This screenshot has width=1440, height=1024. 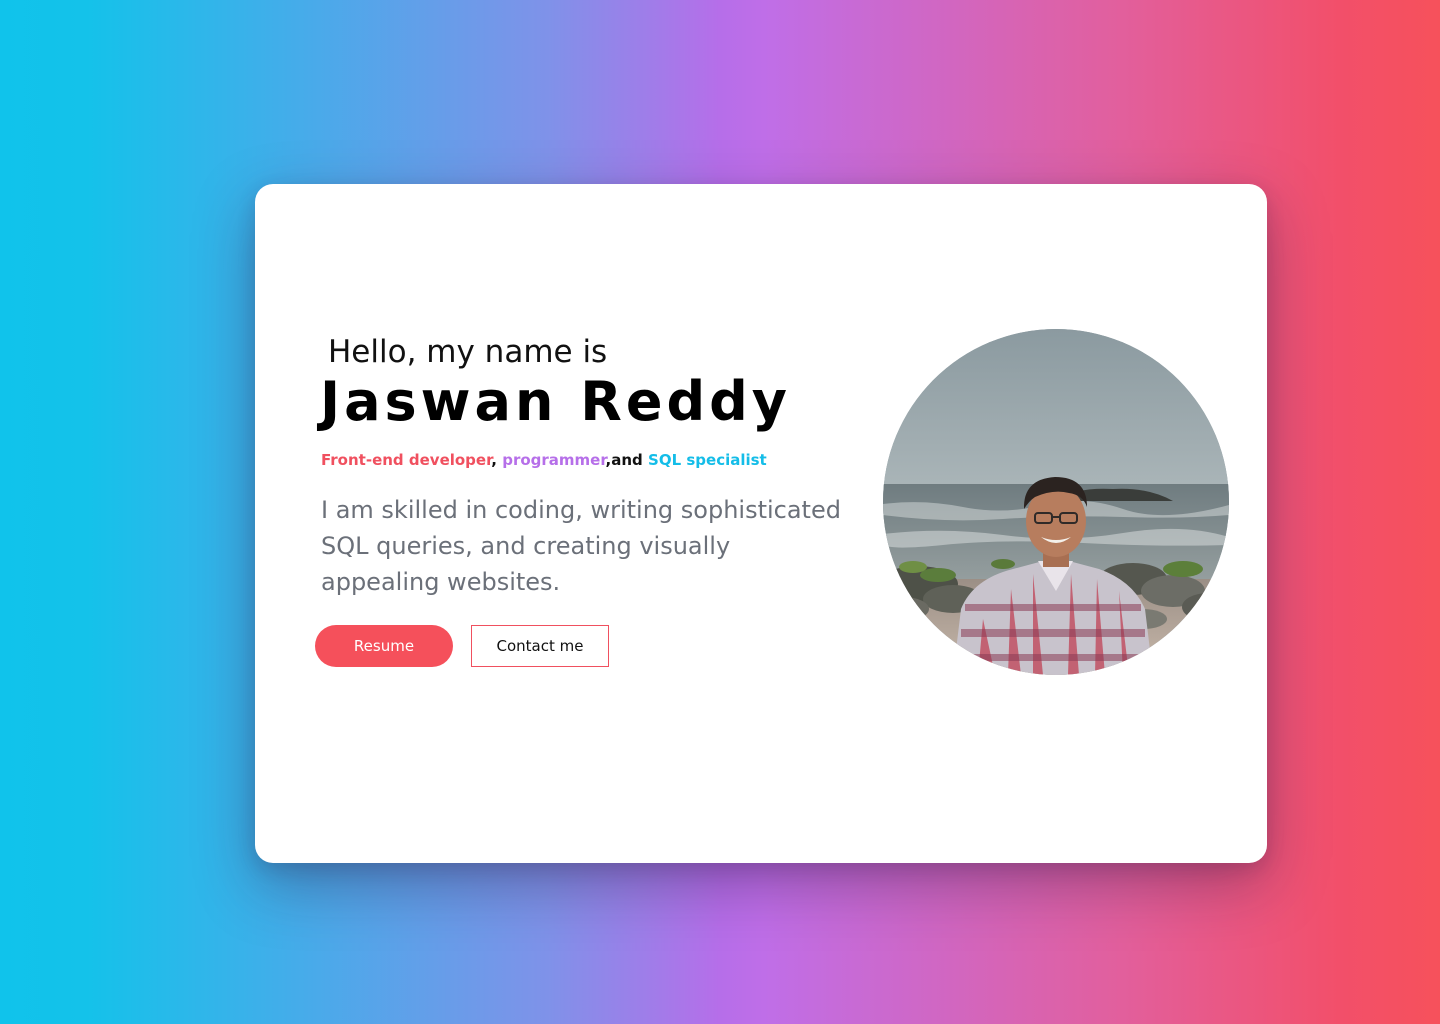 What do you see at coordinates (707, 460) in the screenshot?
I see `role-sql: SQL specialist` at bounding box center [707, 460].